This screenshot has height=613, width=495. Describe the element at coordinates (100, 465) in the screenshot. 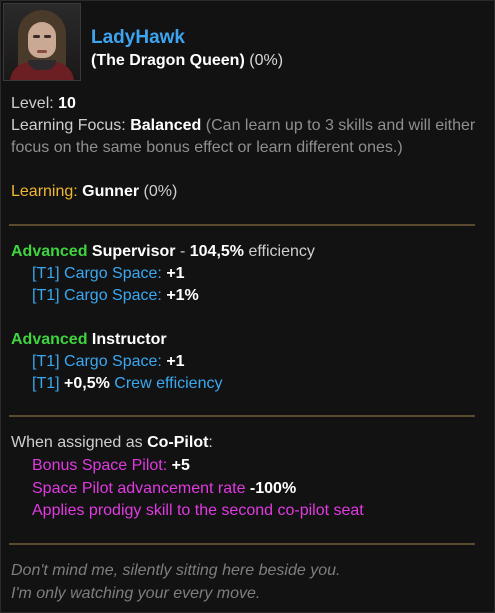

I see `copilot-bonus-text: Bonus Space Pilot:` at that location.